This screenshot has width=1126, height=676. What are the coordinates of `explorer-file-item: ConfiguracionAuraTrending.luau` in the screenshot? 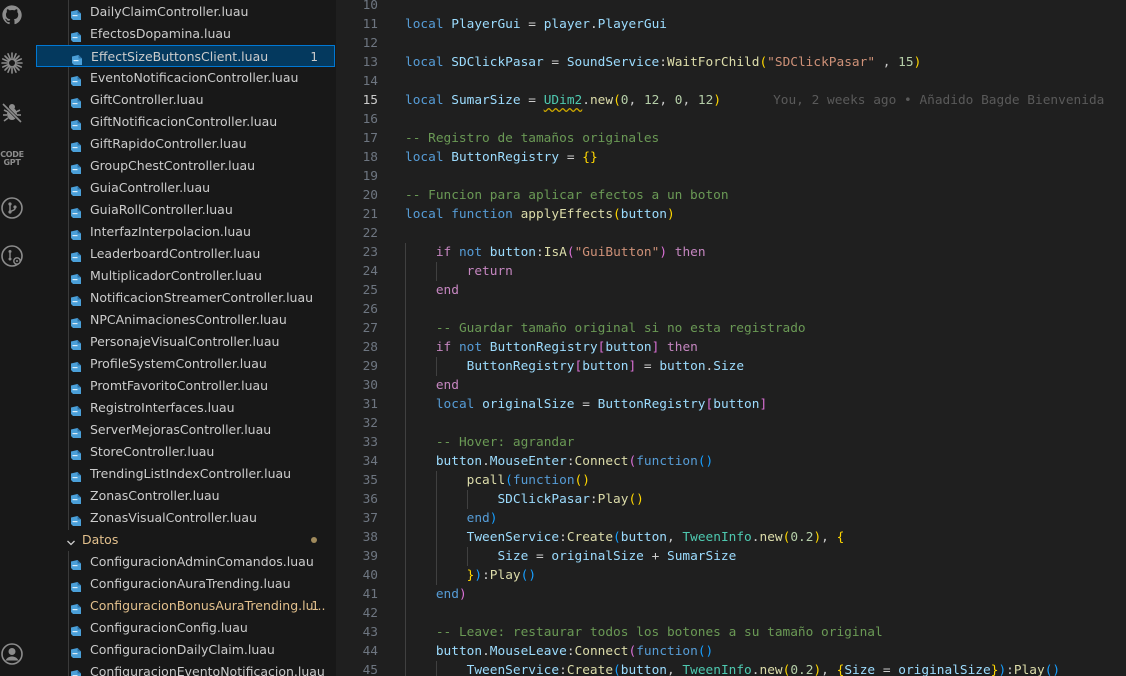 It's located at (185, 584).